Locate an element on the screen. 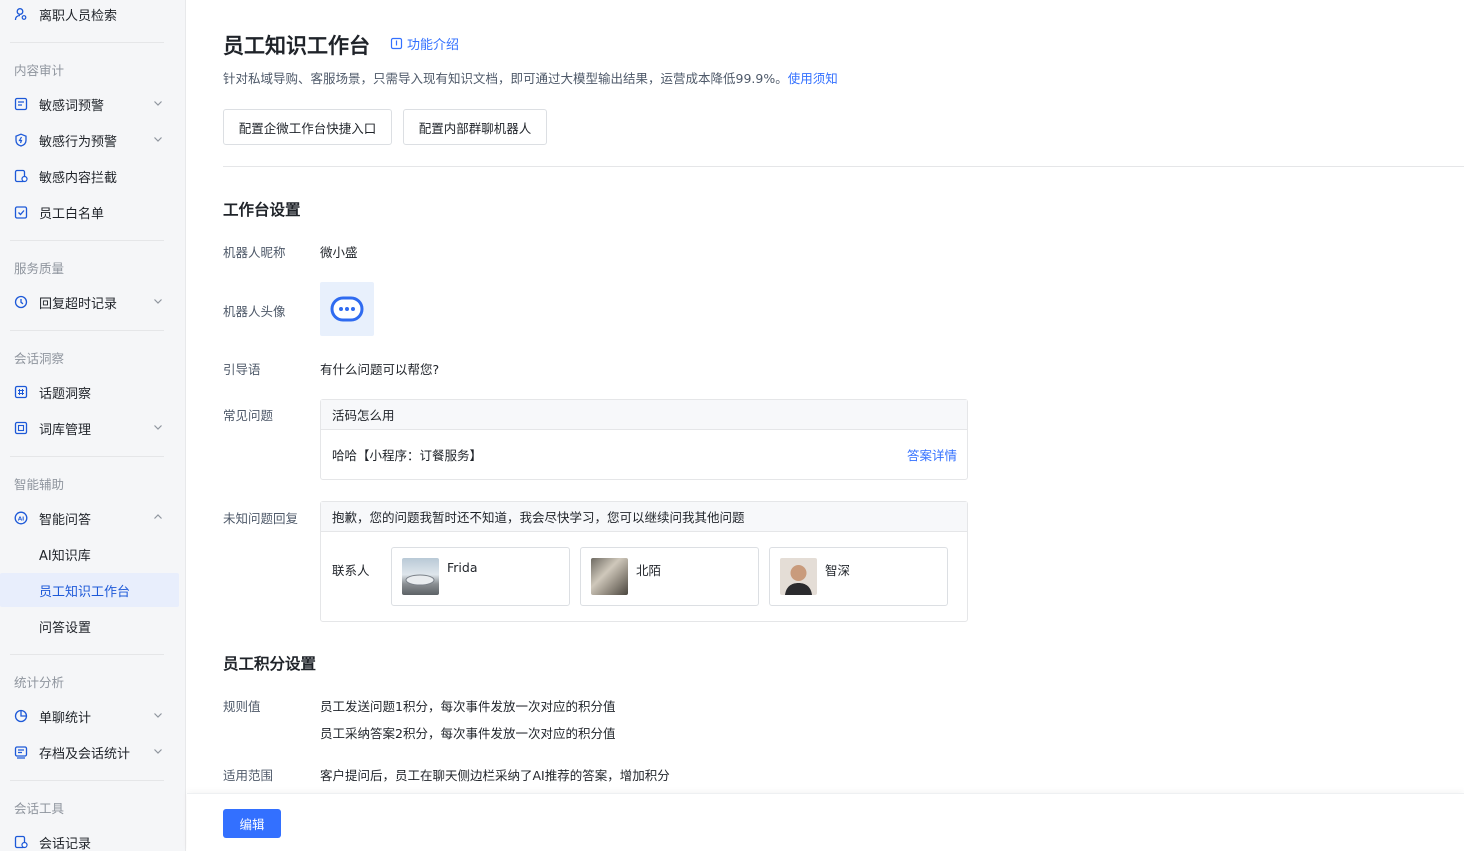  sidebar-item-workbench: 员工知识工作台 is located at coordinates (89, 590).